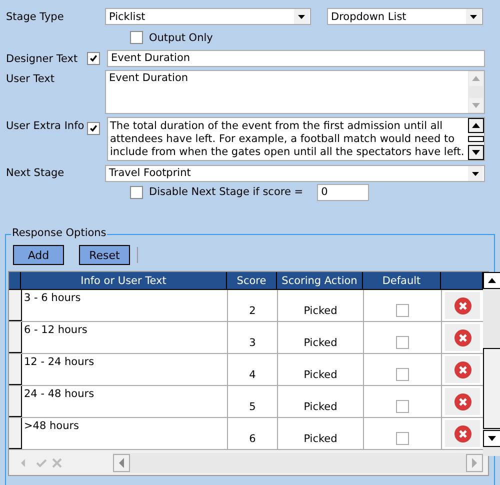  What do you see at coordinates (253, 305) in the screenshot?
I see `table-cell: 2` at bounding box center [253, 305].